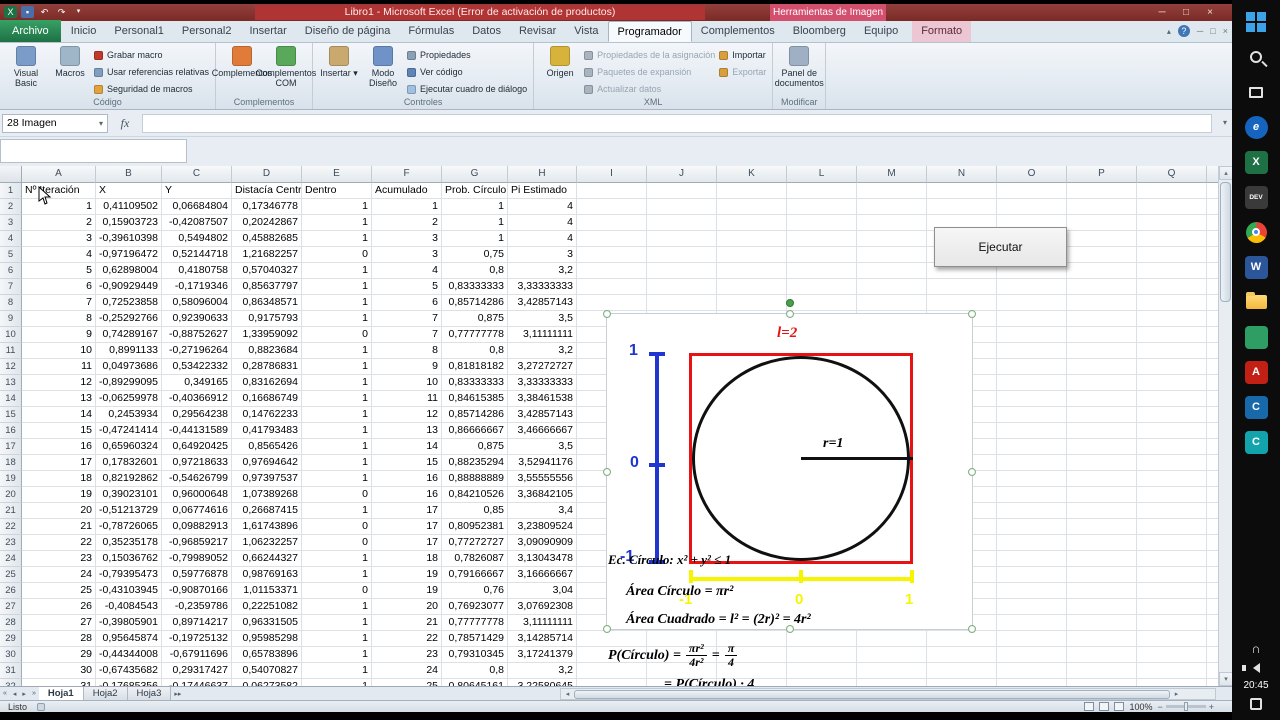  What do you see at coordinates (267, 207) in the screenshot?
I see `cell-D2: 0,17346778` at bounding box center [267, 207].